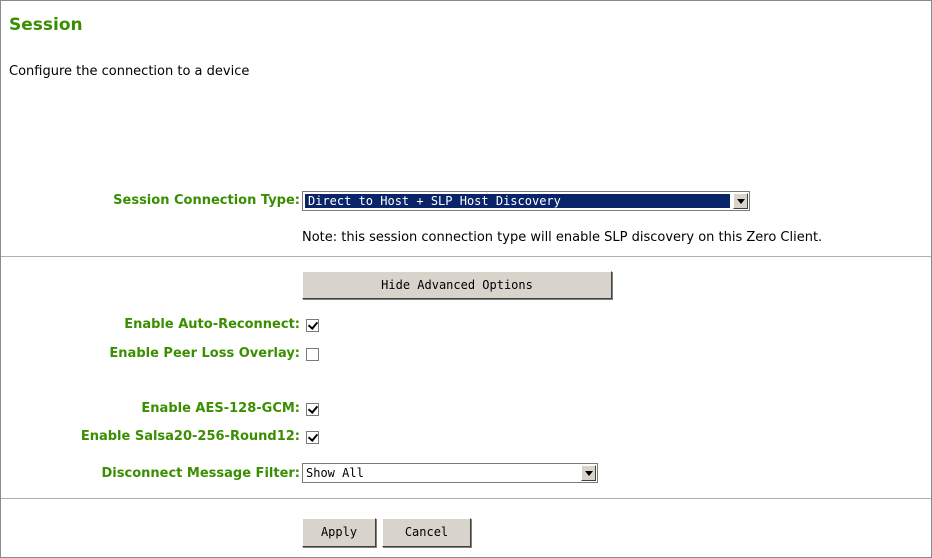 The image size is (932, 558). What do you see at coordinates (312, 325) in the screenshot?
I see `auto-reconnect-checkbox` at bounding box center [312, 325].